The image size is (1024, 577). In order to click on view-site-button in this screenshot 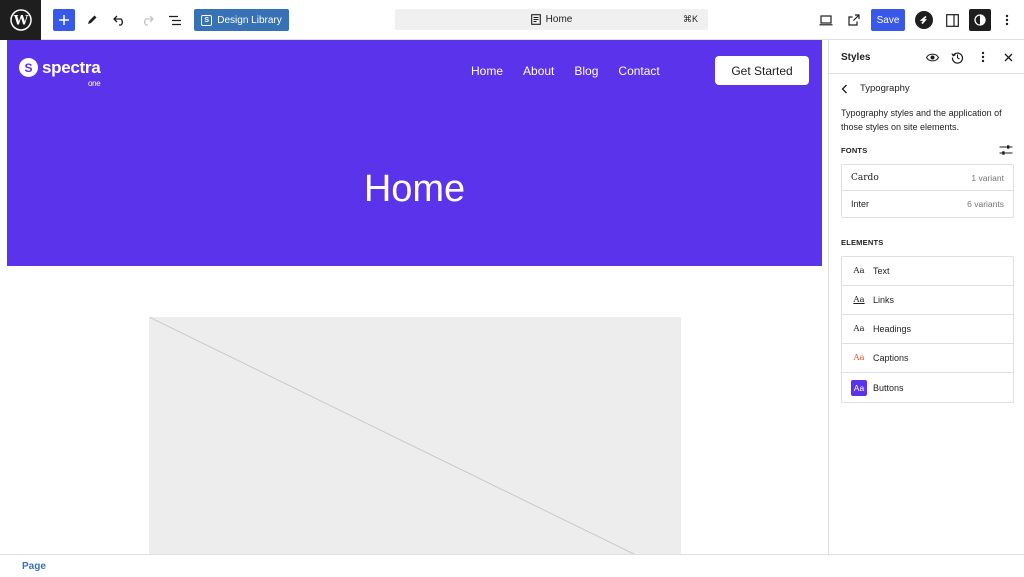, I will do `click(854, 20)`.